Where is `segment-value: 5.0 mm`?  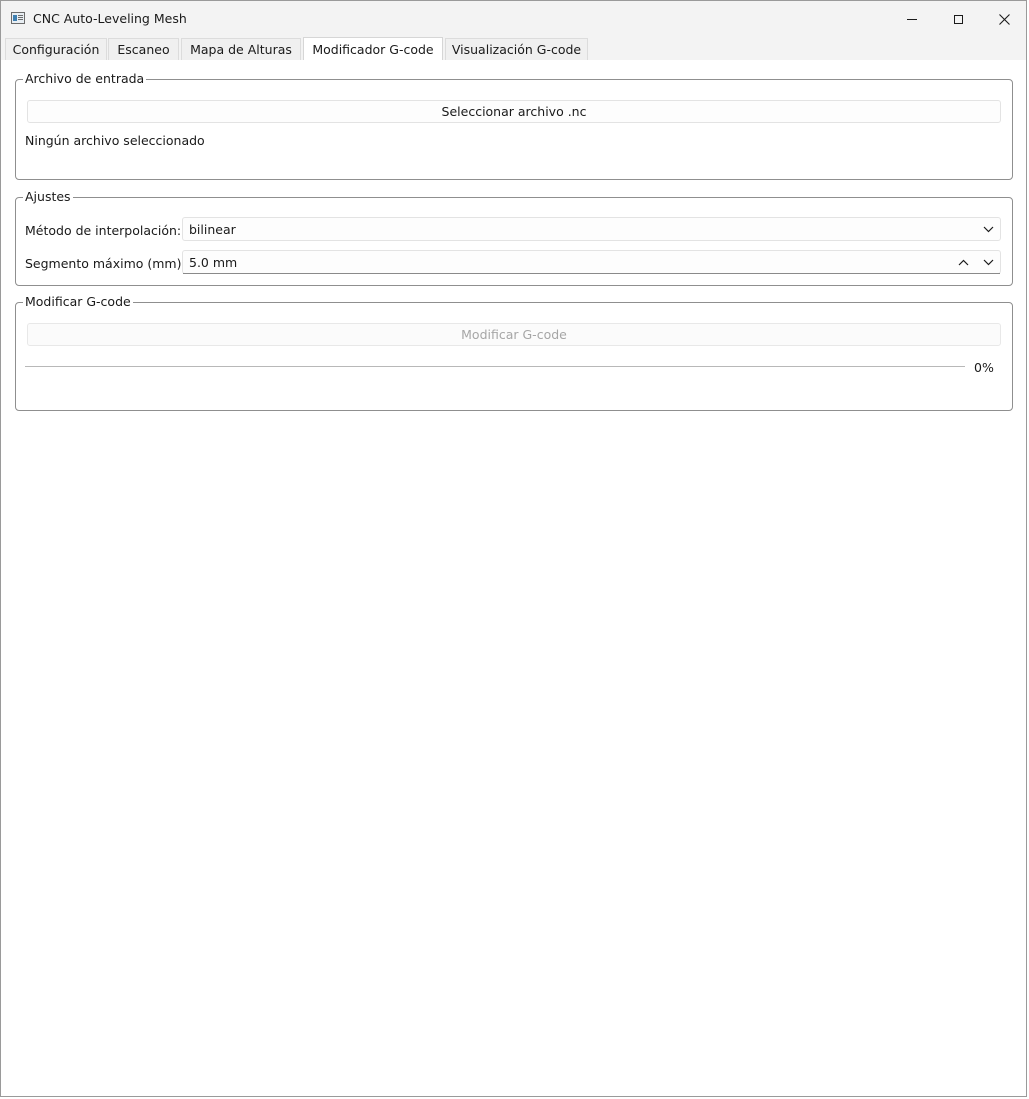 segment-value: 5.0 mm is located at coordinates (213, 262).